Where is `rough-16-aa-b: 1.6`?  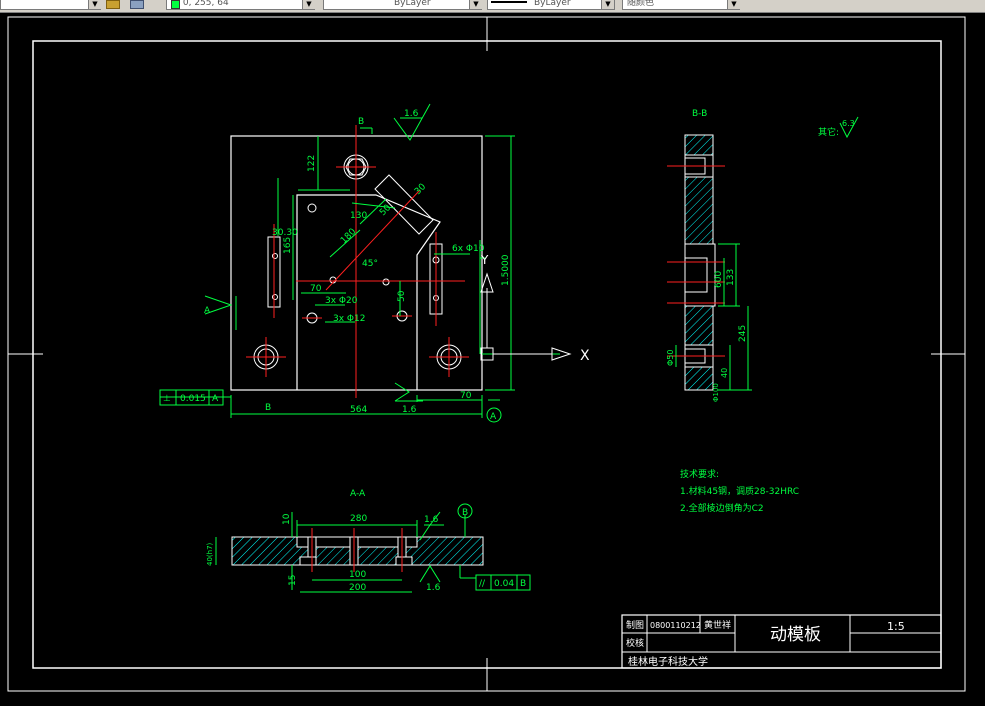
rough-16-aa-b: 1.6 is located at coordinates (433, 588).